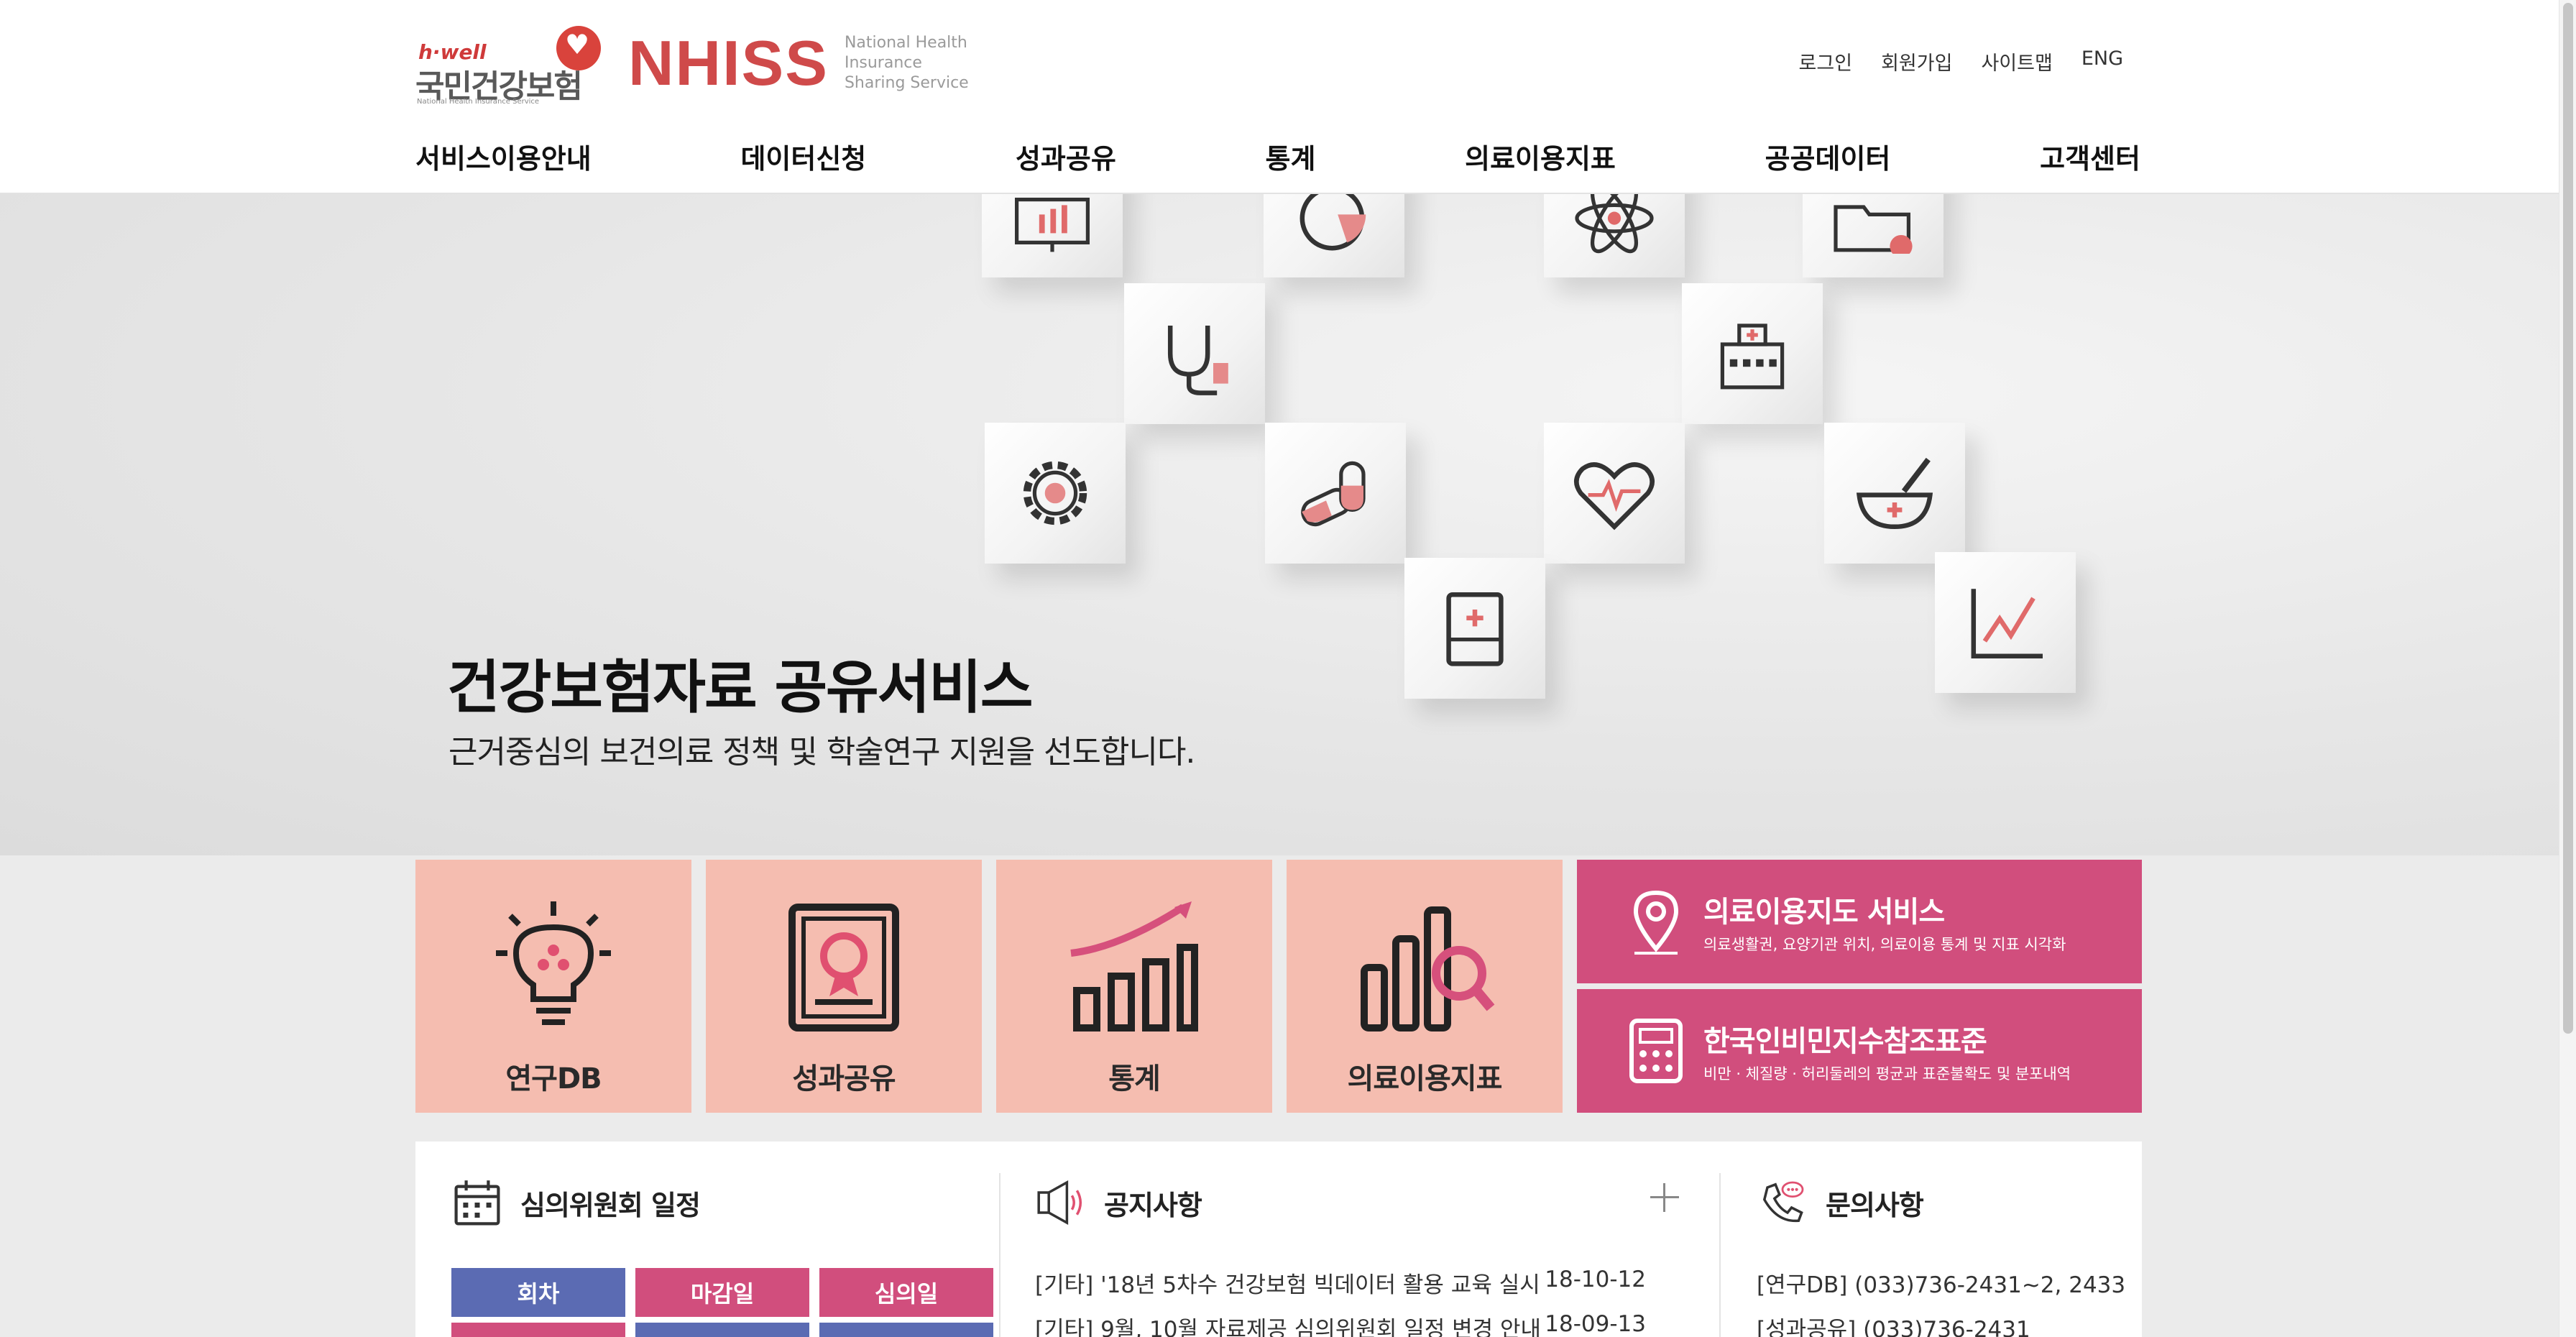 This screenshot has width=2576, height=1337. What do you see at coordinates (1333, 223) in the screenshot?
I see `pie-chart-icon` at bounding box center [1333, 223].